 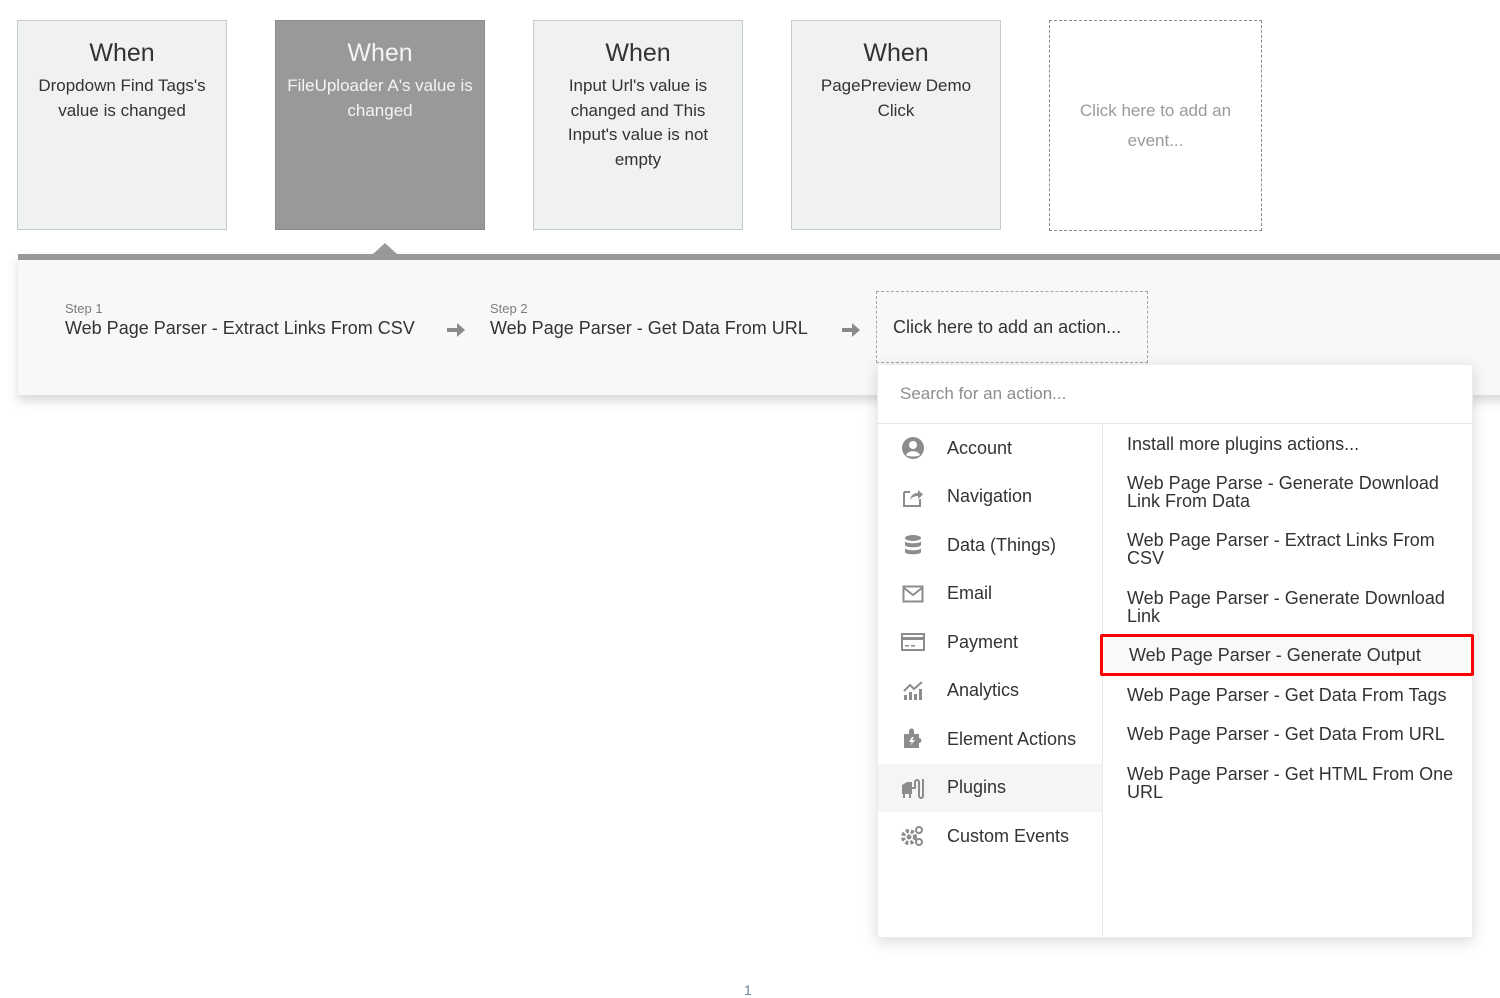 I want to click on event-description: FileUploader A's value is changed, so click(x=380, y=98).